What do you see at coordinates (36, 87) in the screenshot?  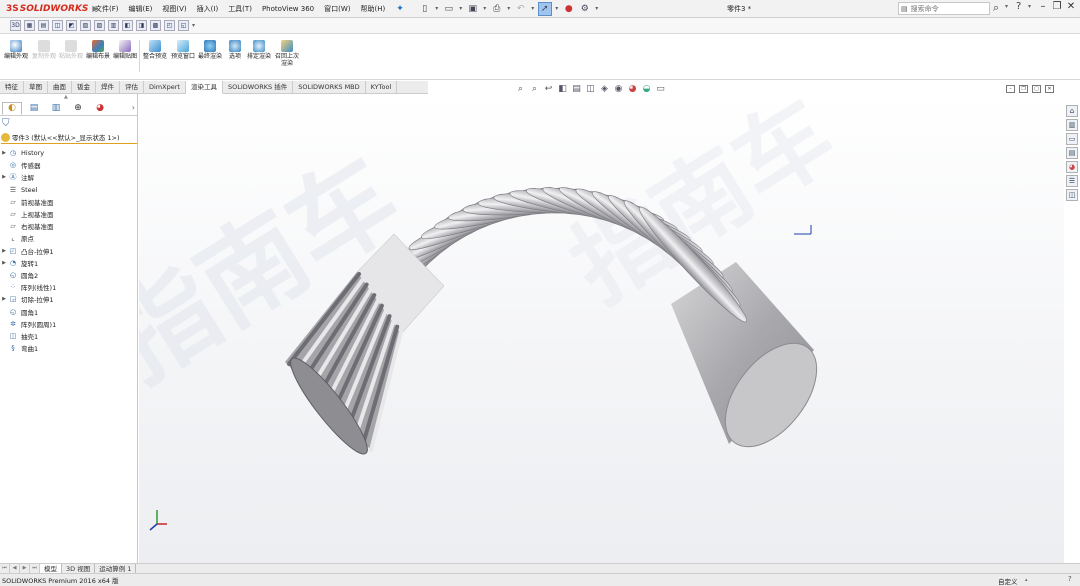 I see `tab-sketch: 草图` at bounding box center [36, 87].